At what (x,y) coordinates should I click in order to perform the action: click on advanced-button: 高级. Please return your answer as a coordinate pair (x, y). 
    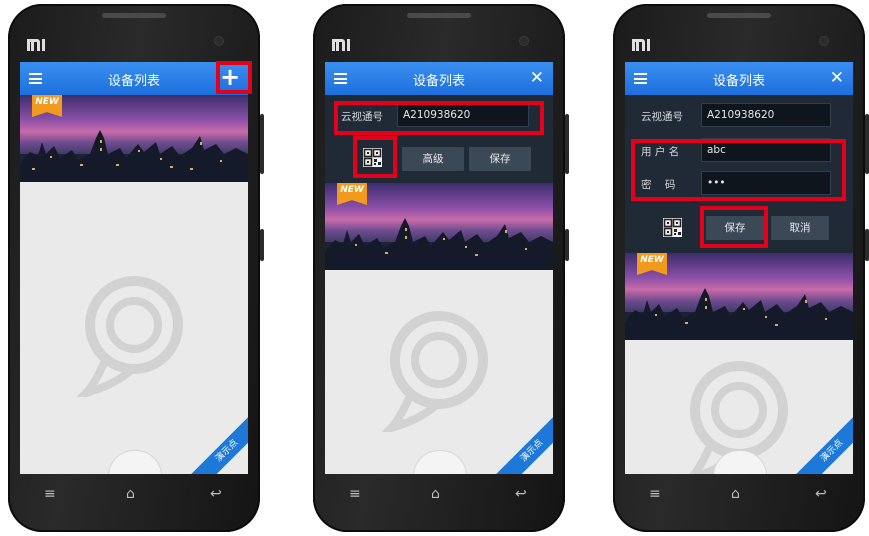
    Looking at the image, I should click on (433, 159).